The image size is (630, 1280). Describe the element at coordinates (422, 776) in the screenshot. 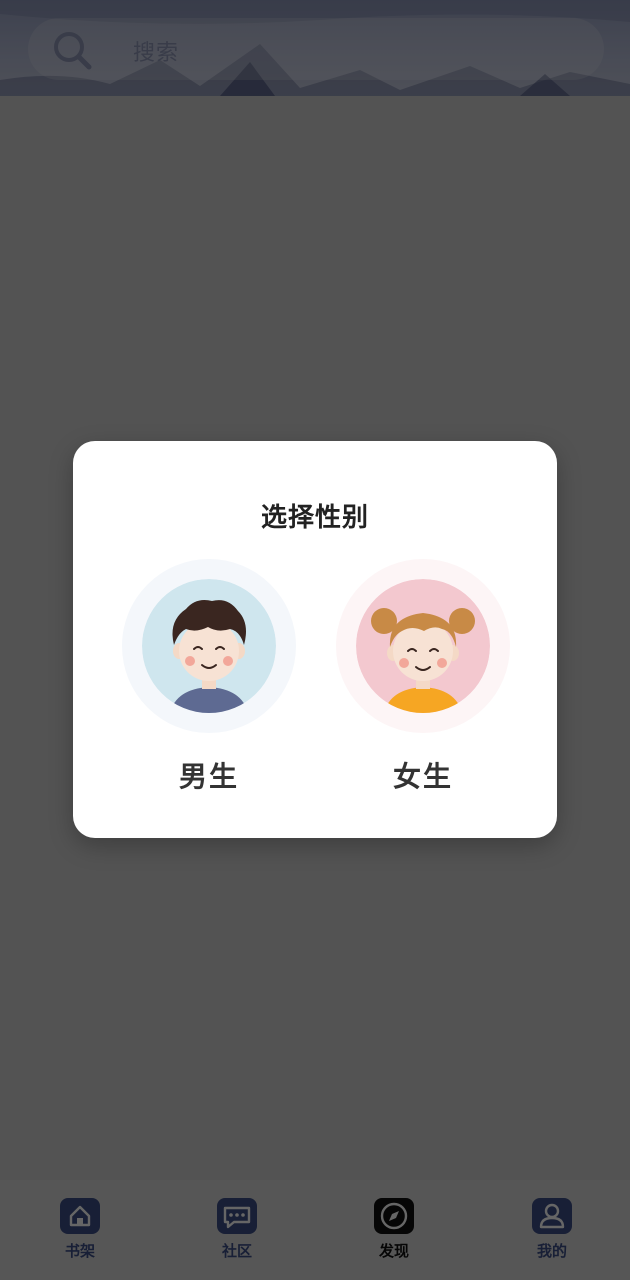

I see `female-label: 女生` at that location.